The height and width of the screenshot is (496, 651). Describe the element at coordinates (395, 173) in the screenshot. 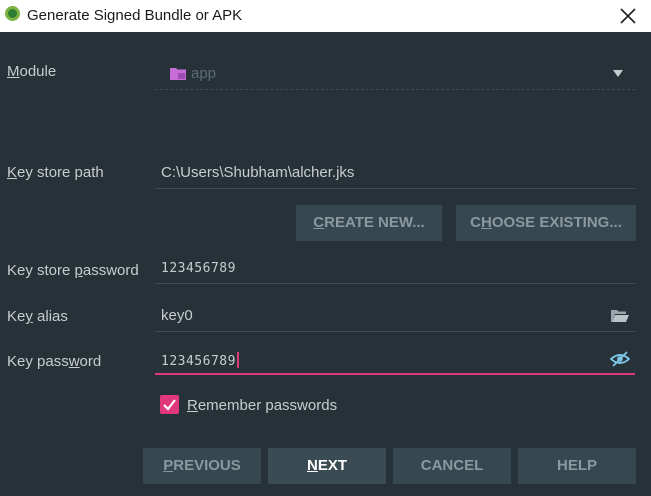

I see `keystore-path-field: C:\Users\Shubham\alcher.jks` at that location.